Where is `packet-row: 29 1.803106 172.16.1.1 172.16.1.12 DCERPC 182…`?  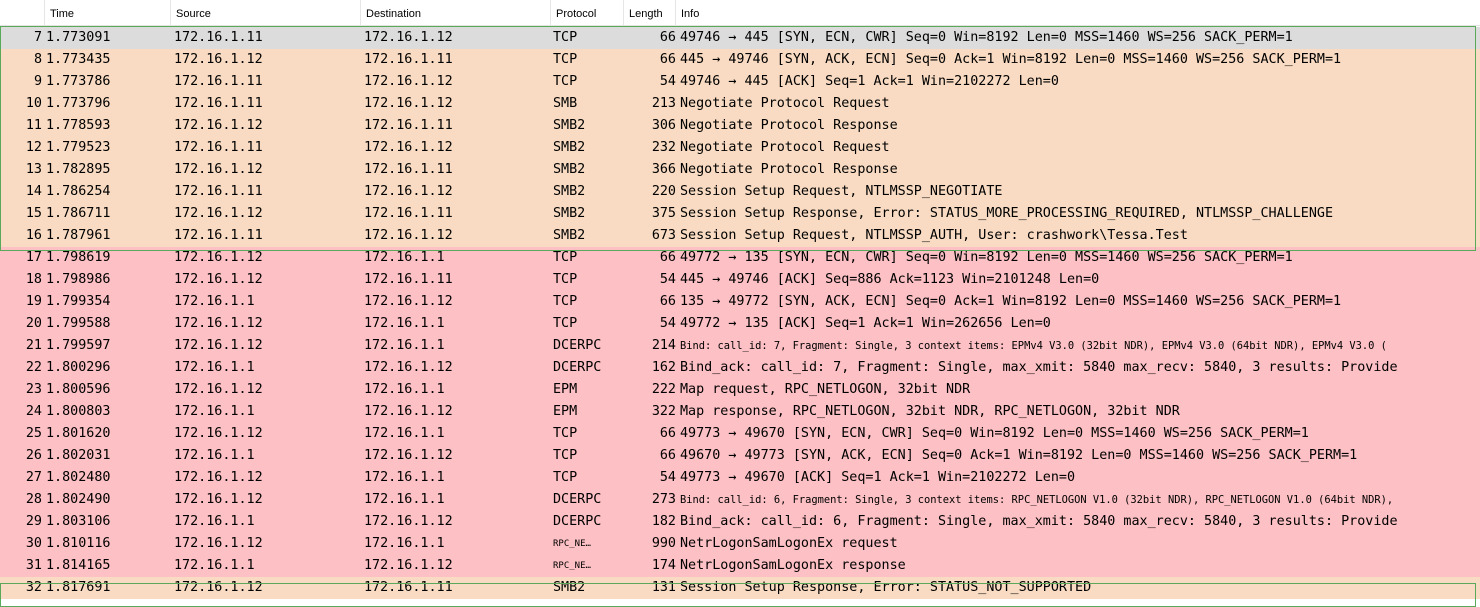
packet-row: 29 1.803106 172.16.1.1 172.16.1.12 DCERPC 182… is located at coordinates (740, 522).